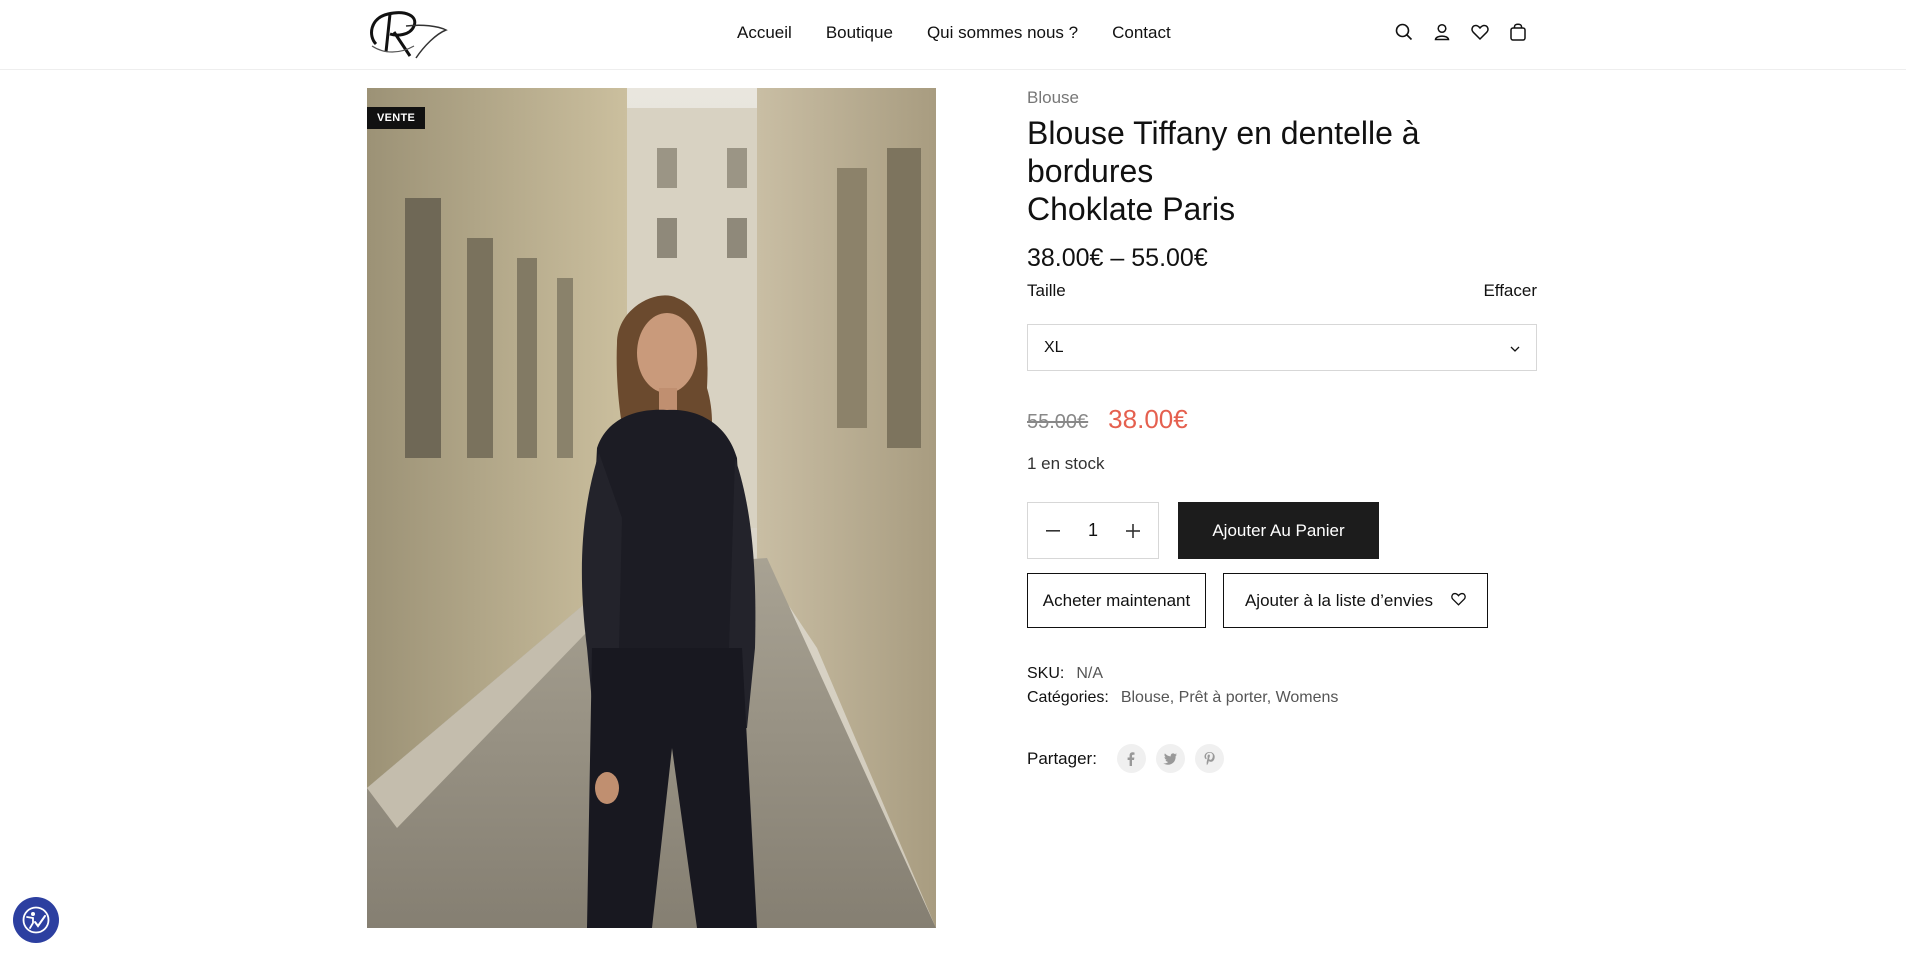 The width and height of the screenshot is (1906, 957). What do you see at coordinates (1046, 673) in the screenshot?
I see `sku-label: SKU:` at bounding box center [1046, 673].